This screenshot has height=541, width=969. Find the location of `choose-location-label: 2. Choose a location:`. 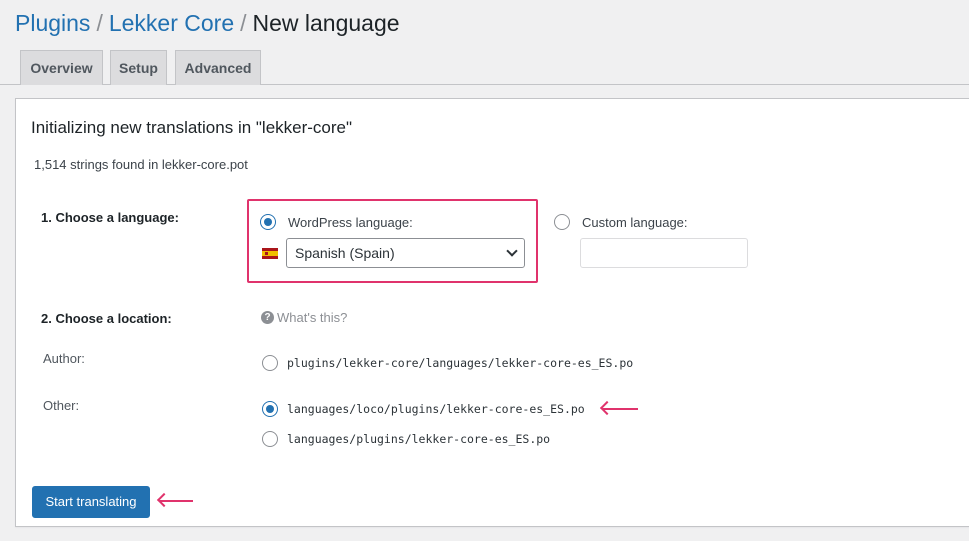

choose-location-label: 2. Choose a location: is located at coordinates (106, 318).